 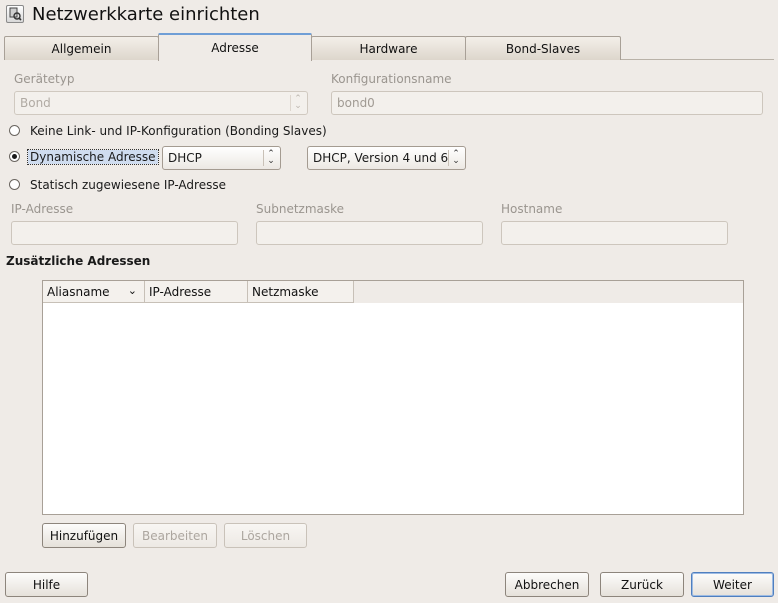 I want to click on window-title: Netzwerkkarte einrichten, so click(x=146, y=14).